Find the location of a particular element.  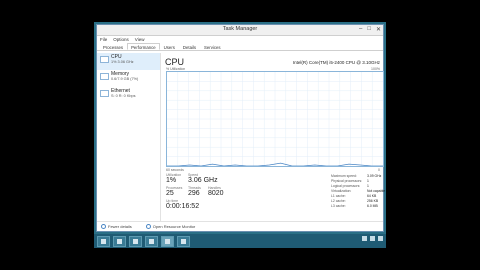

stat-processes: Processes 25 is located at coordinates (174, 191).